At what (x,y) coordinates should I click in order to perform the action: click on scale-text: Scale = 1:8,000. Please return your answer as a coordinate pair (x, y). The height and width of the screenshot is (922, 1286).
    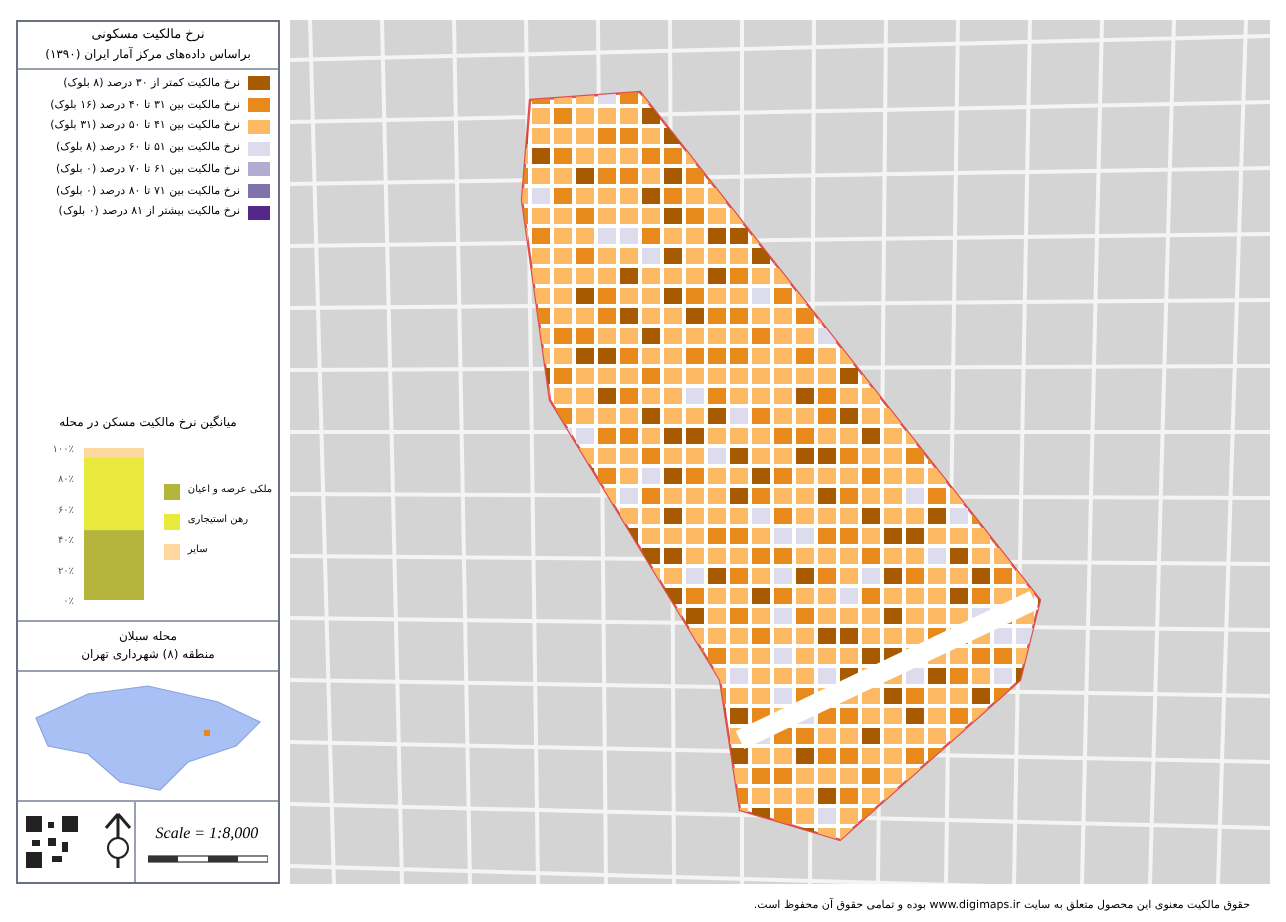
    Looking at the image, I should click on (207, 833).